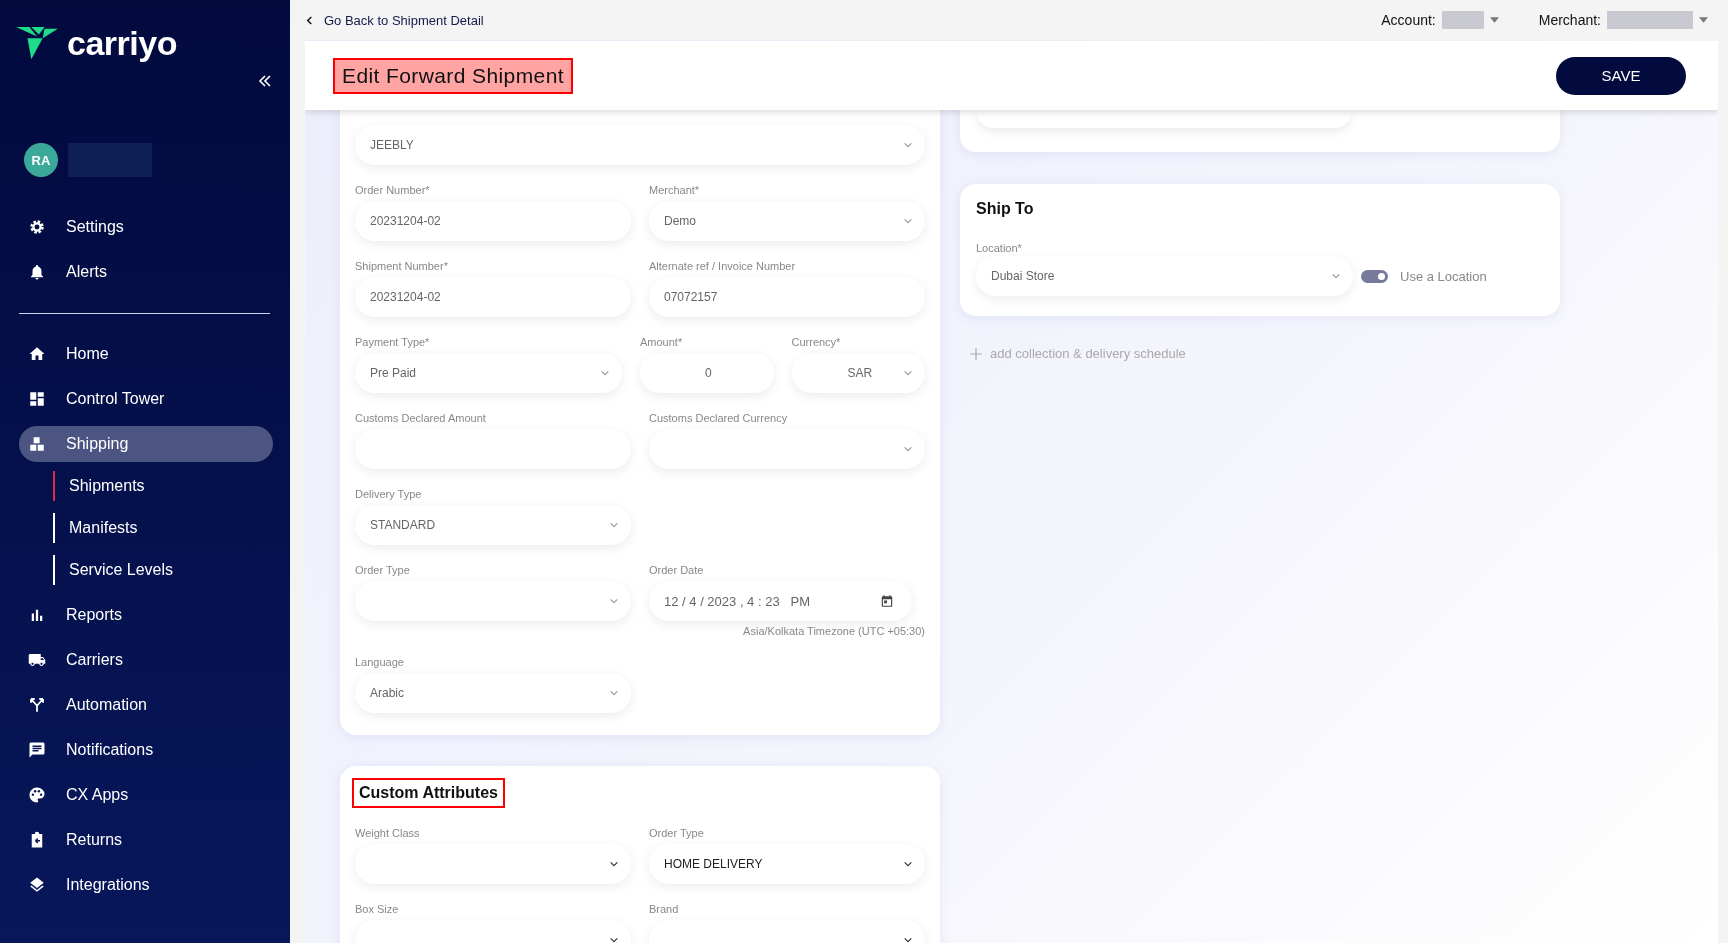 The height and width of the screenshot is (943, 1728). I want to click on fork-icon, so click(37, 705).